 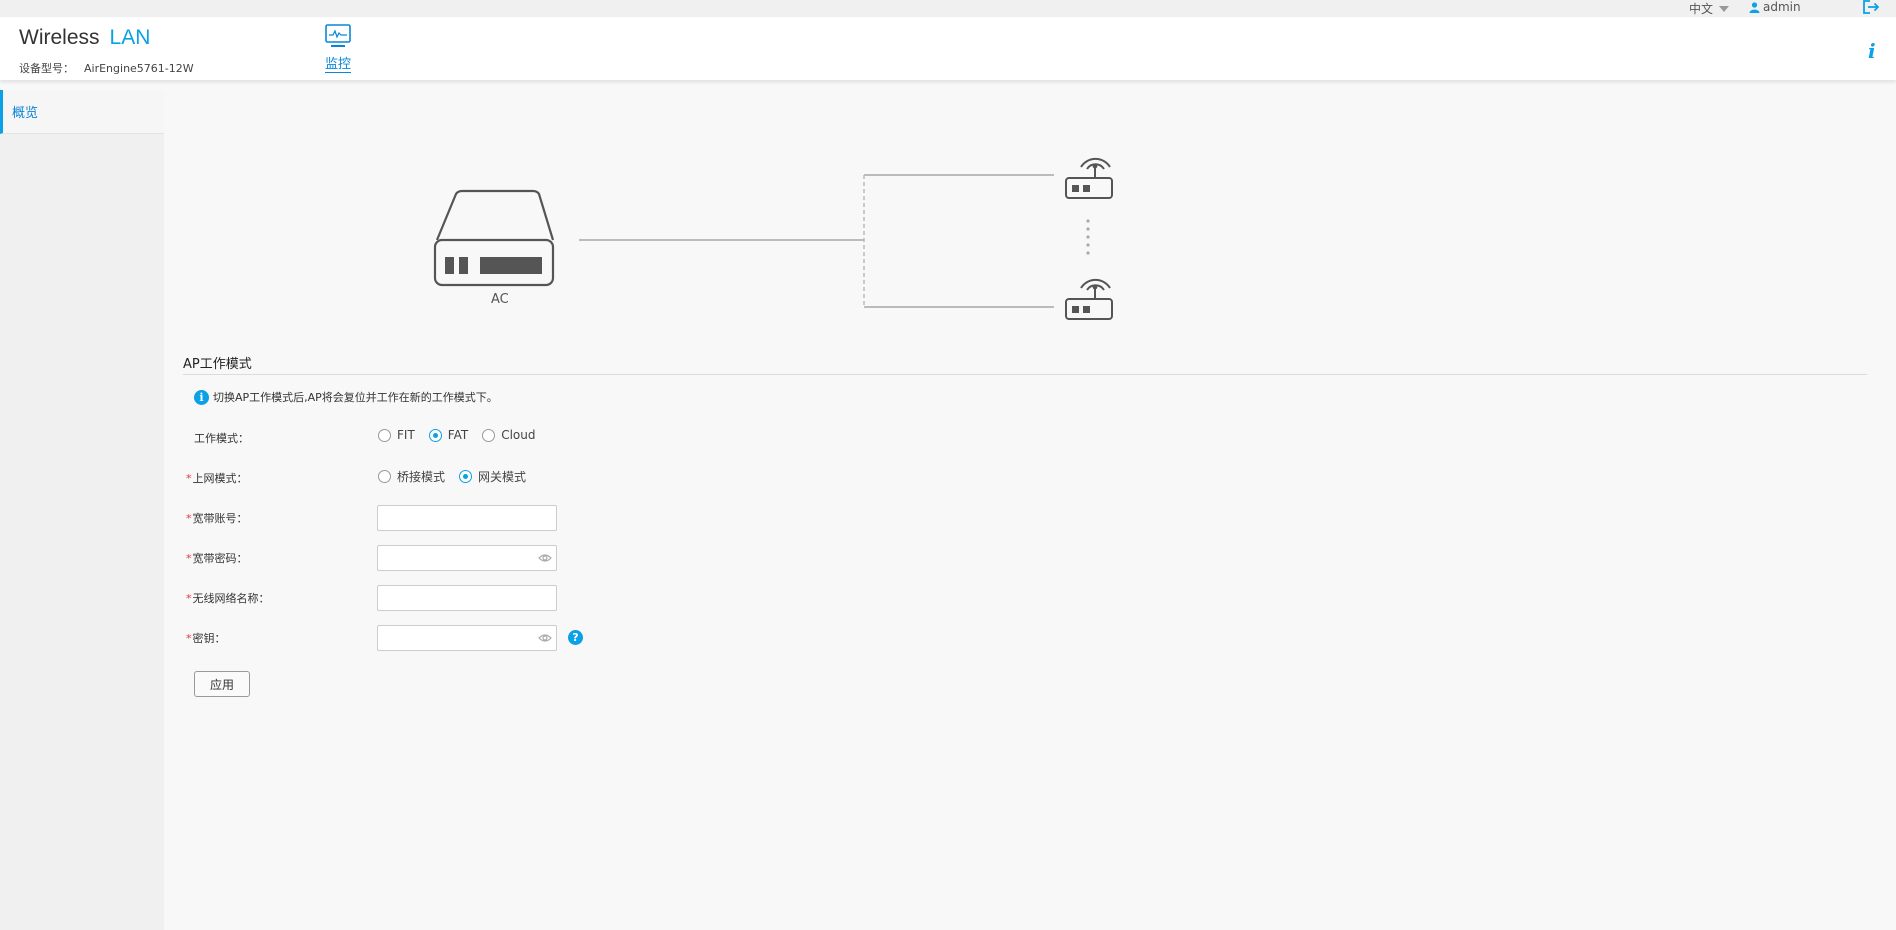 I want to click on notice: i 切换AP工作模式后,AP将会复位并工作在新的工作模式下。, so click(x=346, y=397).